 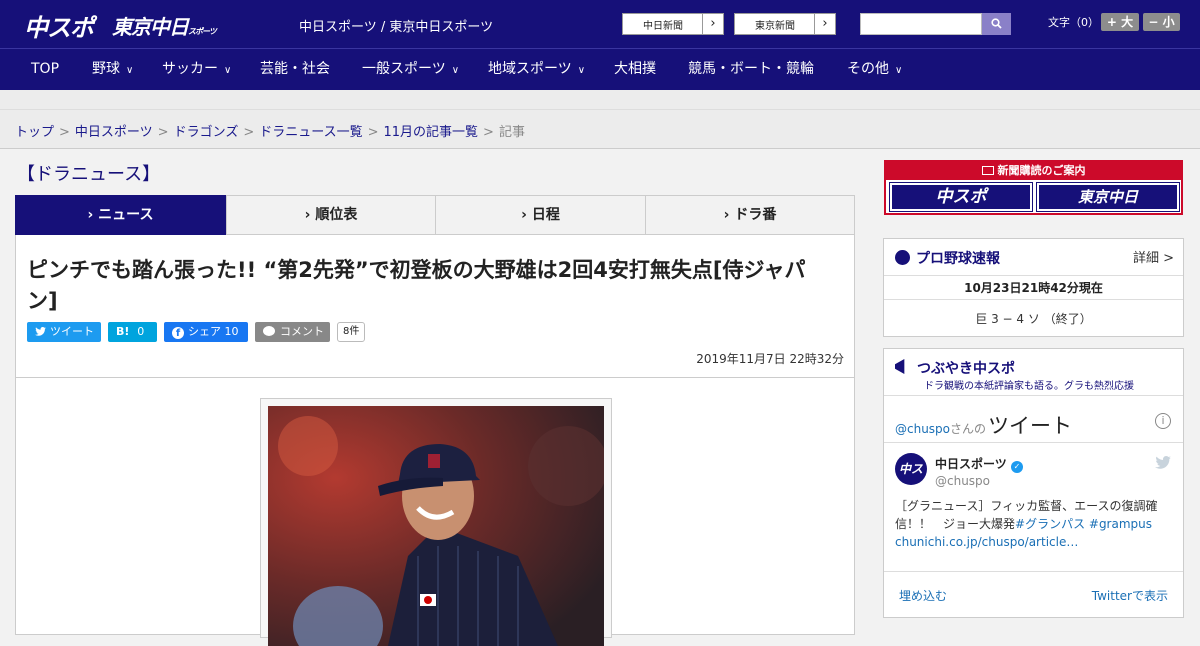 I want to click on facebook-share-label: シェア, so click(x=204, y=331).